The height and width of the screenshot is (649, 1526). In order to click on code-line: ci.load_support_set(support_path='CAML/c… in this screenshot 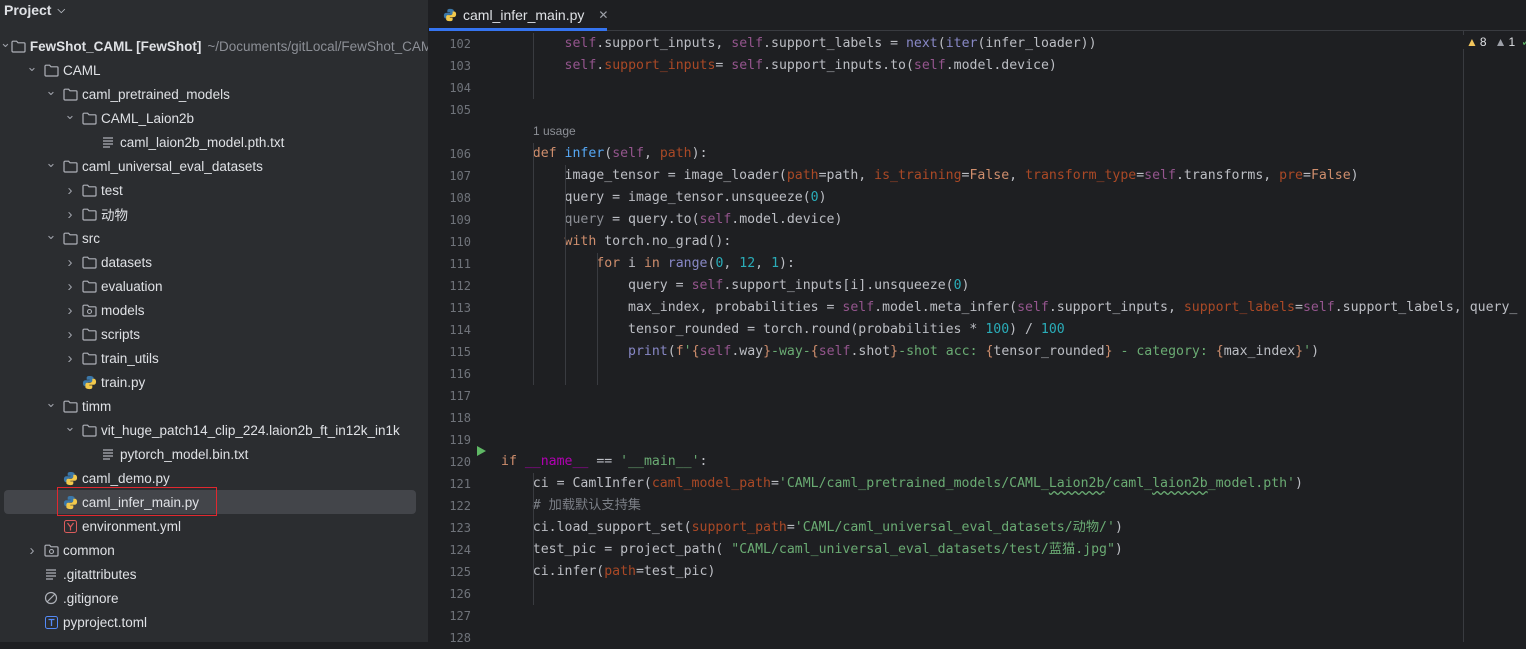, I will do `click(812, 528)`.